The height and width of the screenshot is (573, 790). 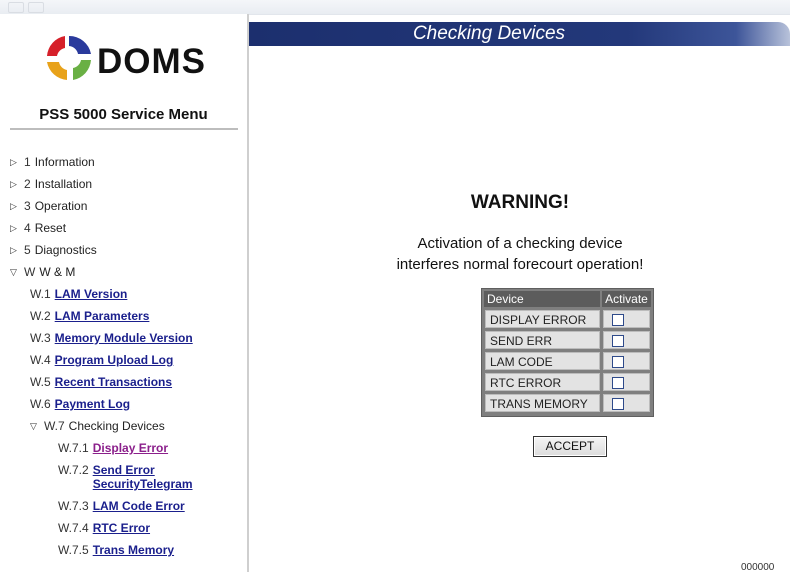 I want to click on nav-link-rtc-error: RTC Error, so click(x=121, y=528).